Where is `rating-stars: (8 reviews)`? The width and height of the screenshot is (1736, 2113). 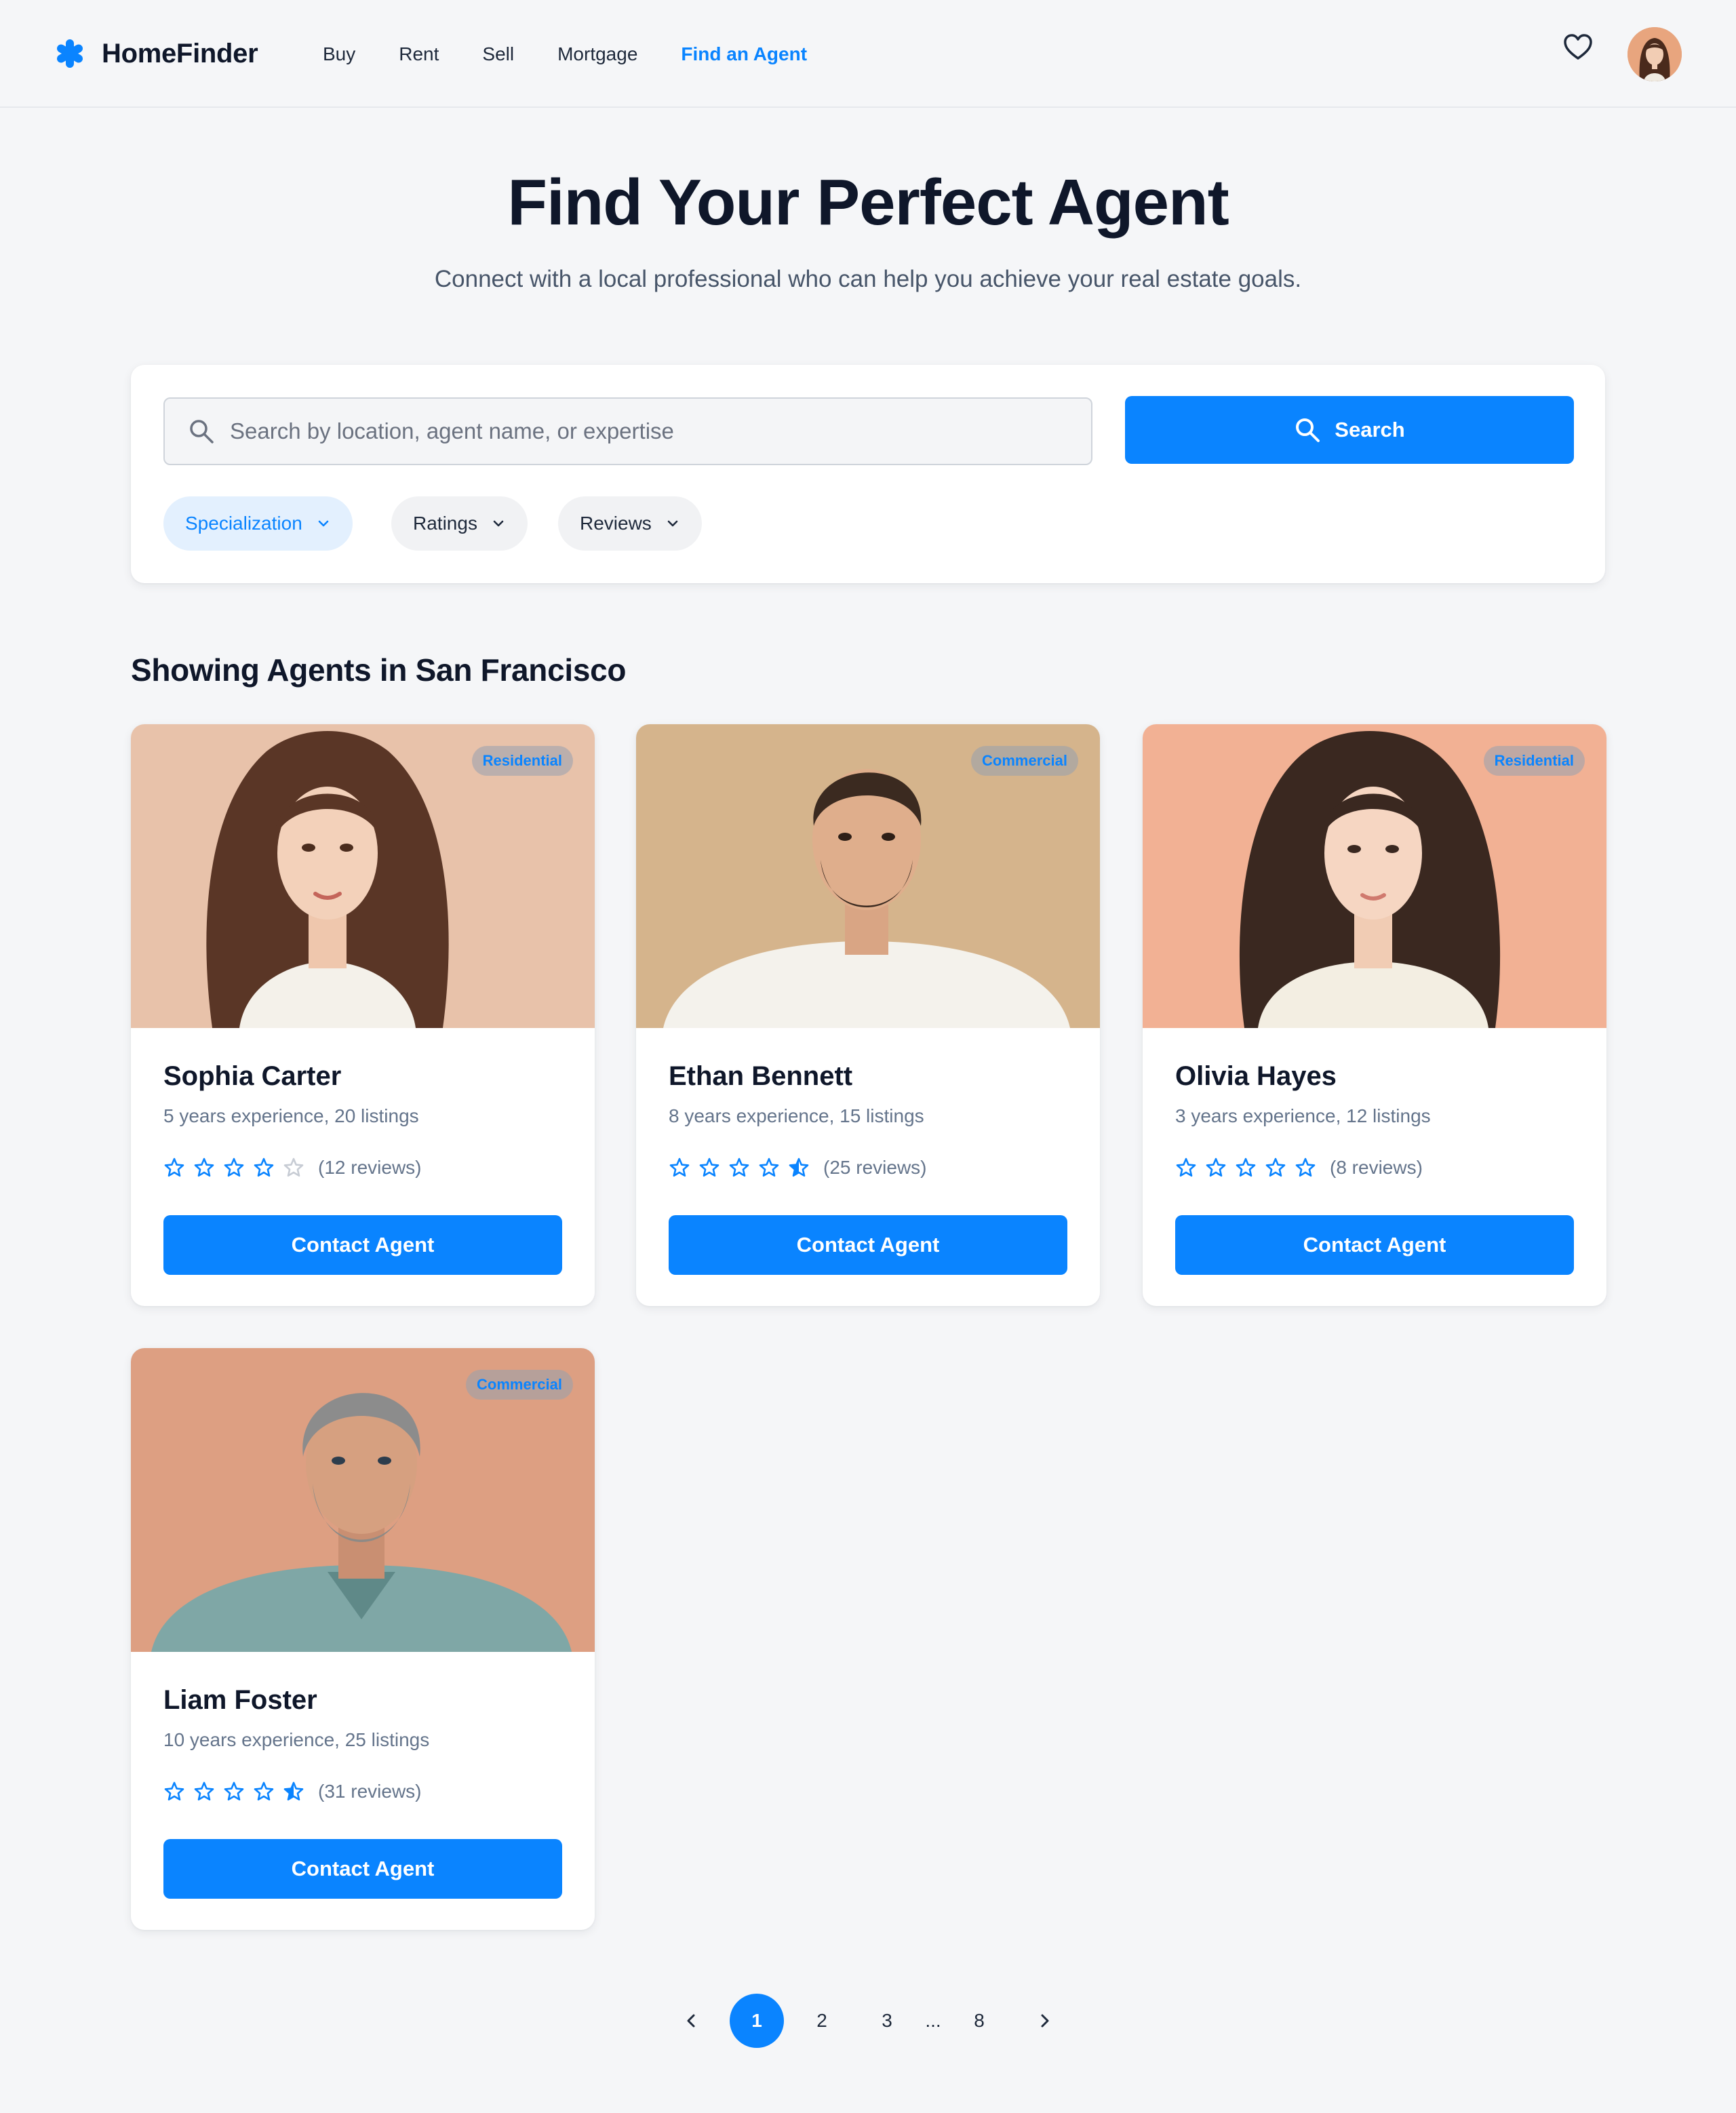
rating-stars: (8 reviews) is located at coordinates (1299, 1168).